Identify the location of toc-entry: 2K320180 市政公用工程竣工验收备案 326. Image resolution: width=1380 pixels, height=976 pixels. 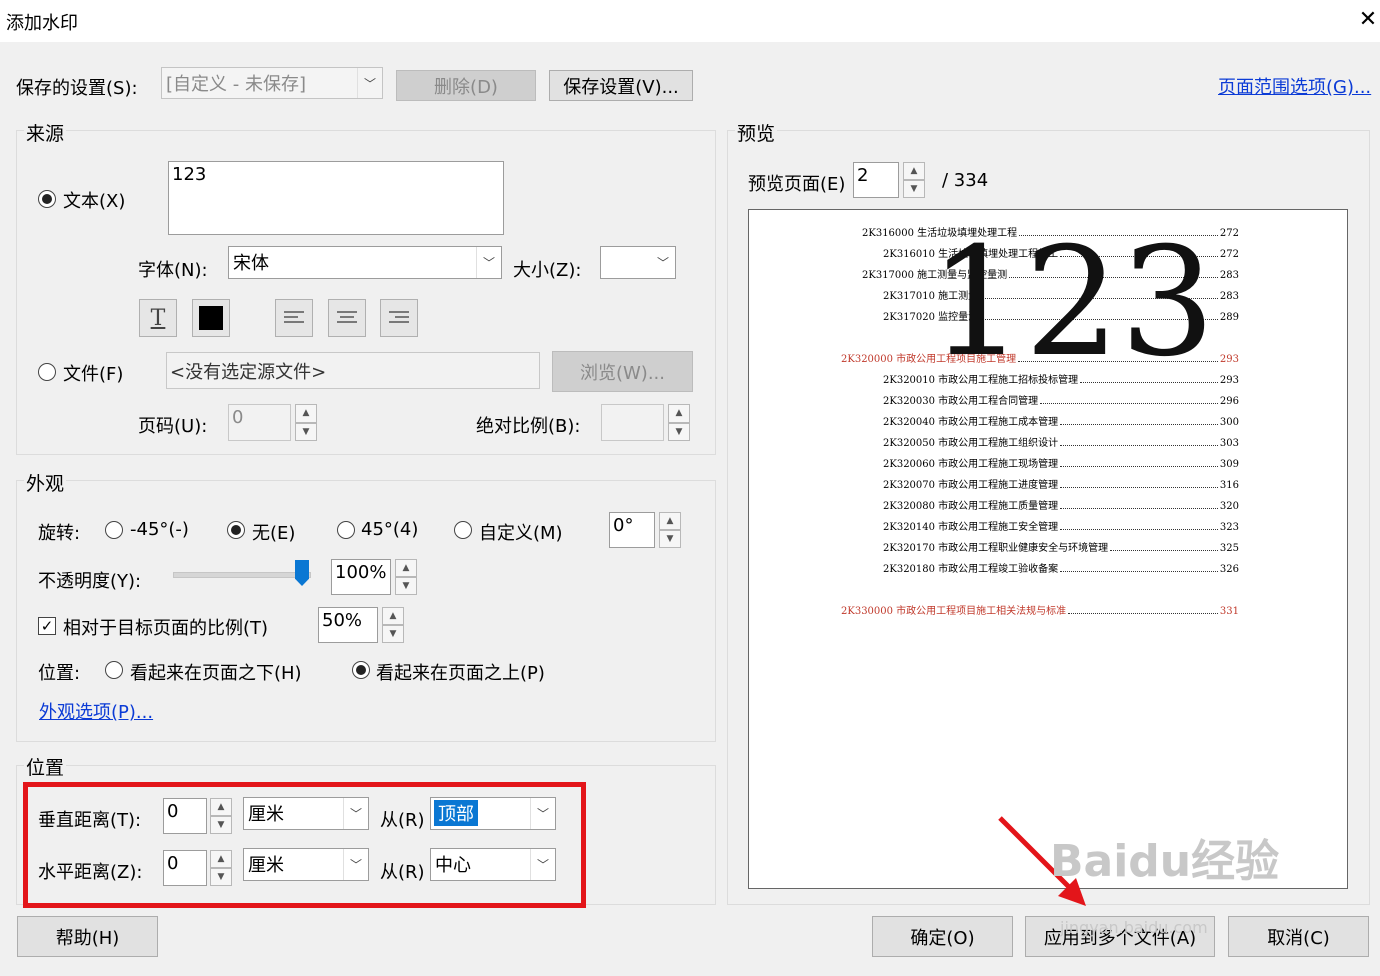
(1061, 567).